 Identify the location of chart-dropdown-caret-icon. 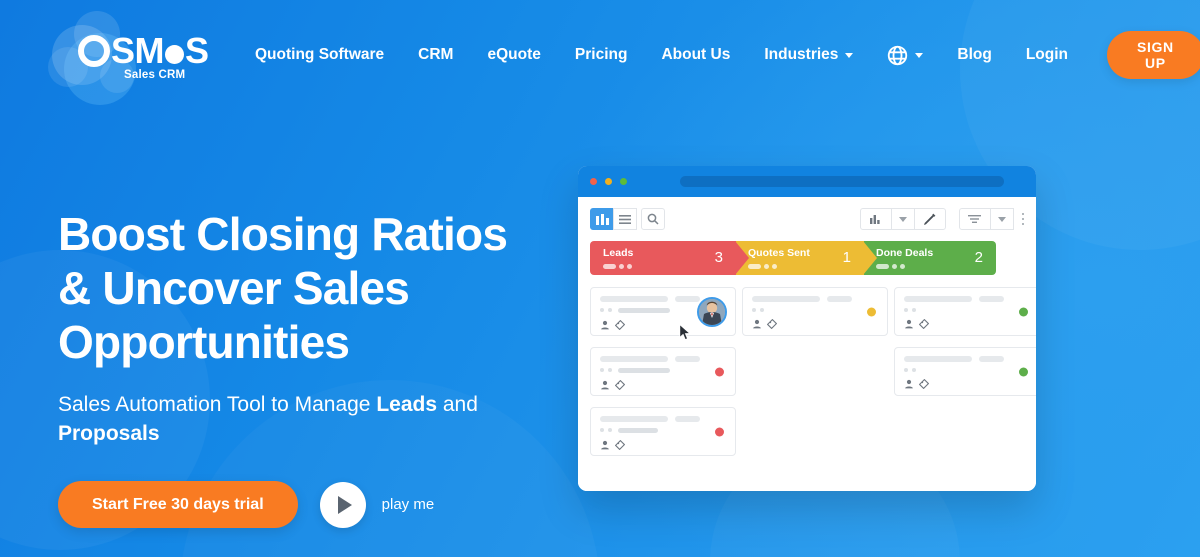
(902, 219).